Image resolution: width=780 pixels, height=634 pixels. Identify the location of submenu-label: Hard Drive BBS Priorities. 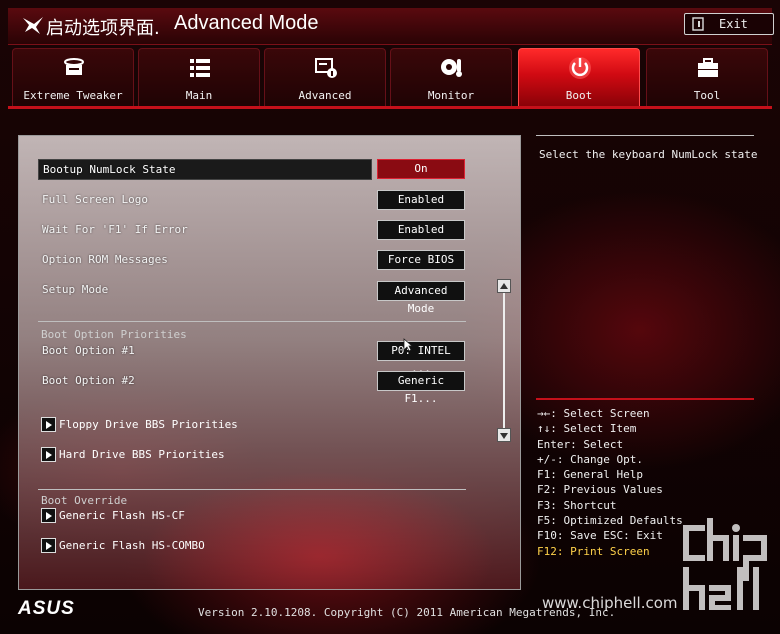
(142, 454).